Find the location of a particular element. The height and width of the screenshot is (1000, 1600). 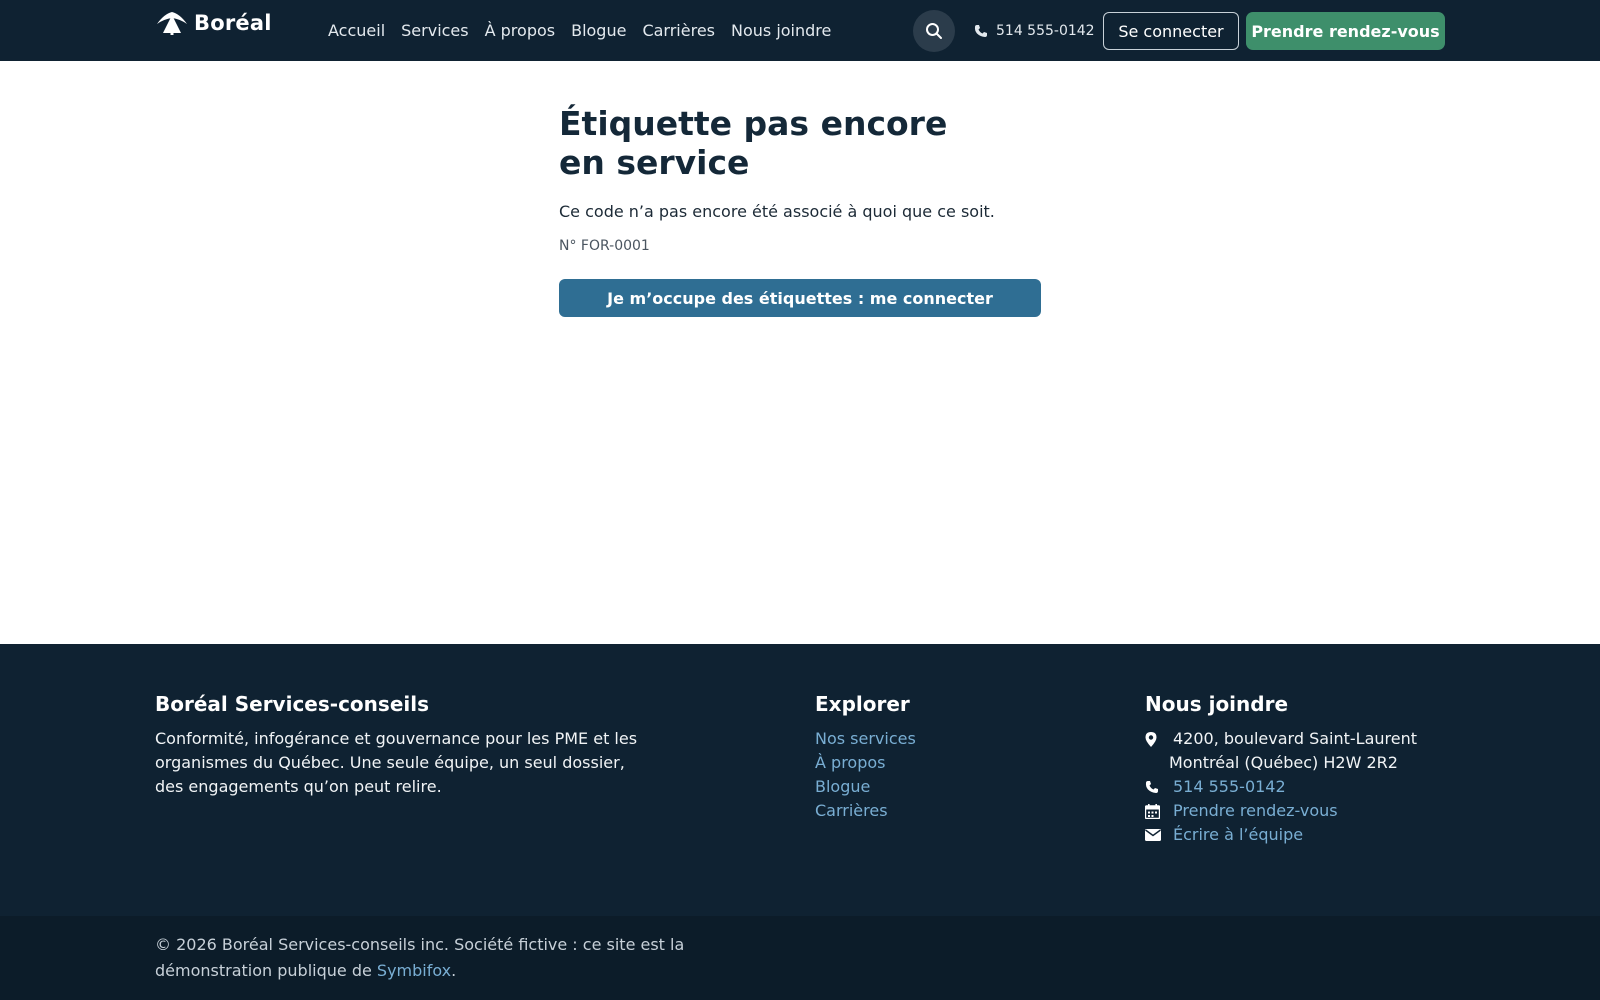

footer-phone-row: 514 555-0142 is located at coordinates (1281, 787).